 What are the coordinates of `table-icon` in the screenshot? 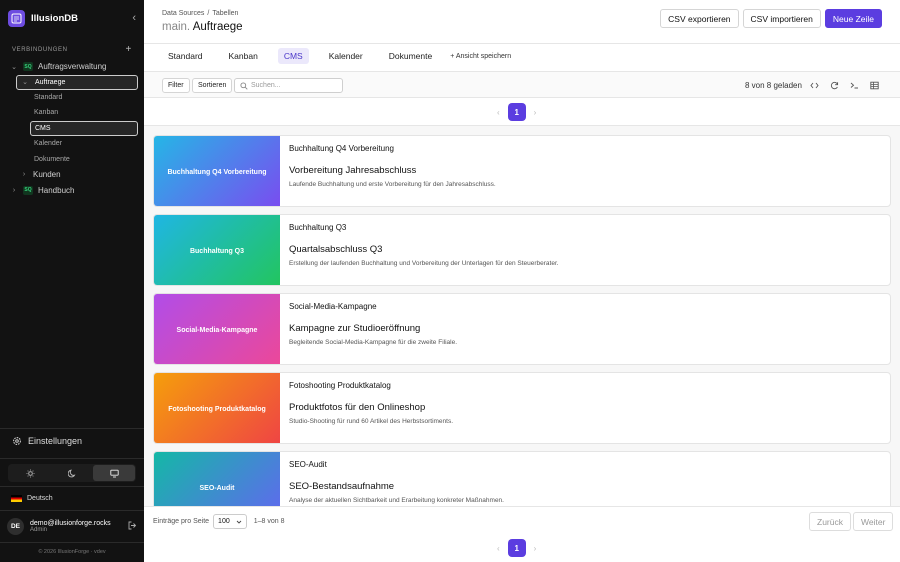 It's located at (874, 85).